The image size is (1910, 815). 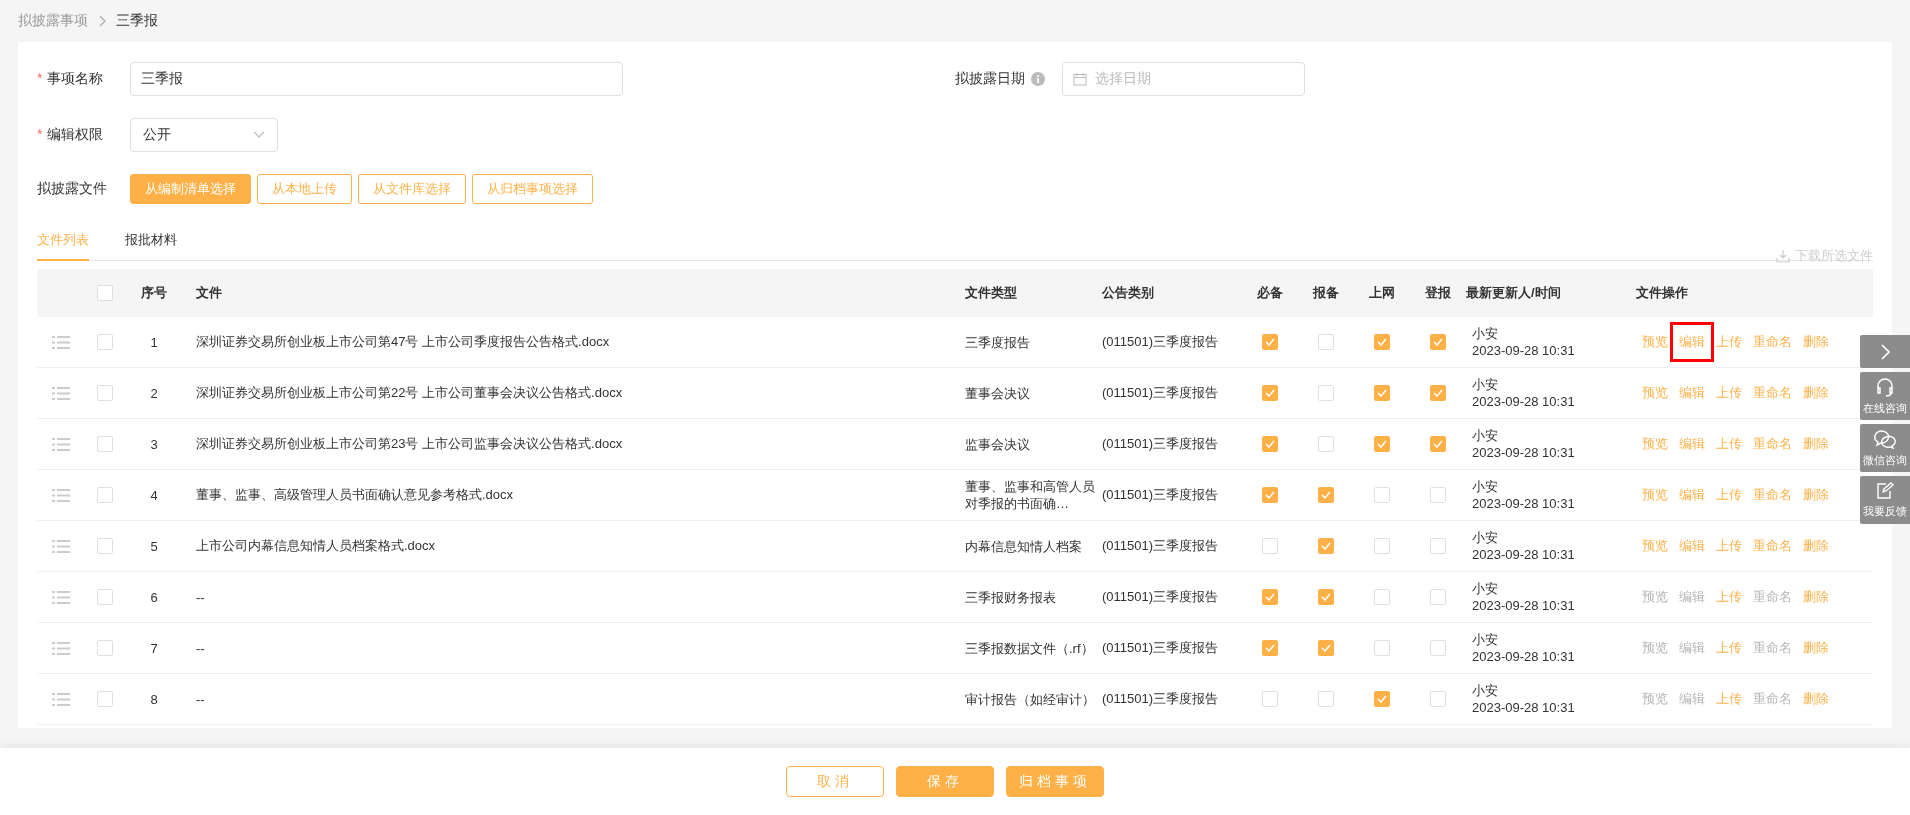 I want to click on table-cell-text: (011501)三季度报告, so click(x=1161, y=342).